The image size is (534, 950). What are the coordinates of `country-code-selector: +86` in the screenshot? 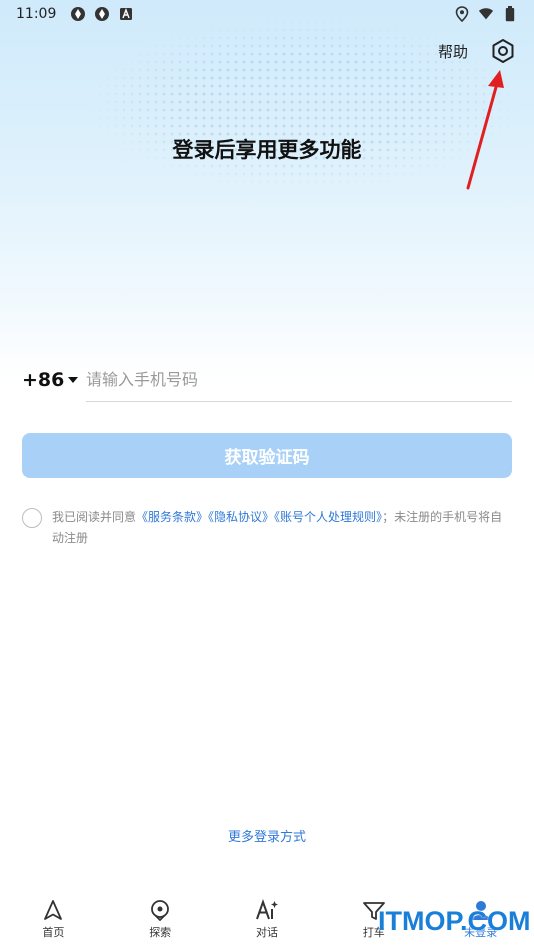 It's located at (54, 380).